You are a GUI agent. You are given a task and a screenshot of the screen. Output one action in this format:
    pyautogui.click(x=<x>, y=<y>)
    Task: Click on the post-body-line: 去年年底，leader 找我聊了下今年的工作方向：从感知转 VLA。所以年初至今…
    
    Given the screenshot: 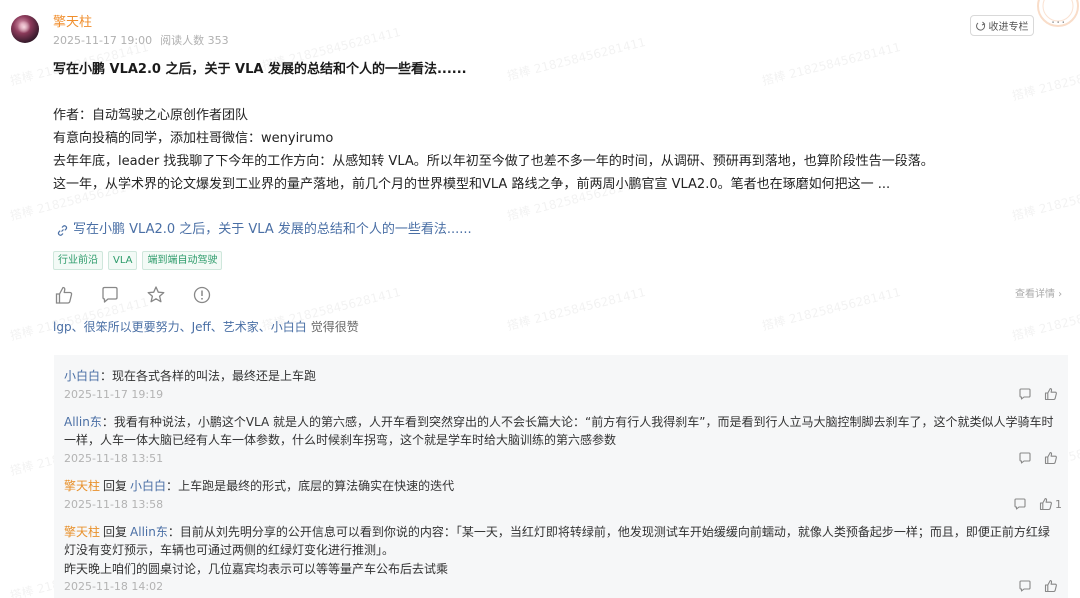 What is the action you would take?
    pyautogui.click(x=493, y=161)
    